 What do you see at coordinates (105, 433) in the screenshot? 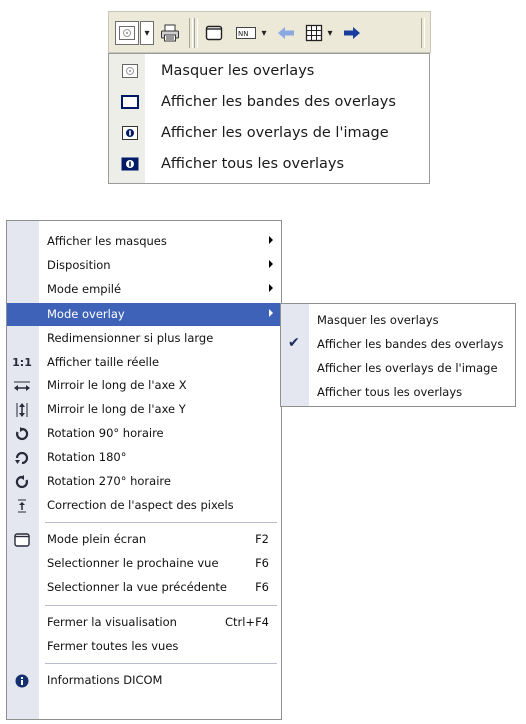
I see `menu-item-label: Rotation 90° horaire` at bounding box center [105, 433].